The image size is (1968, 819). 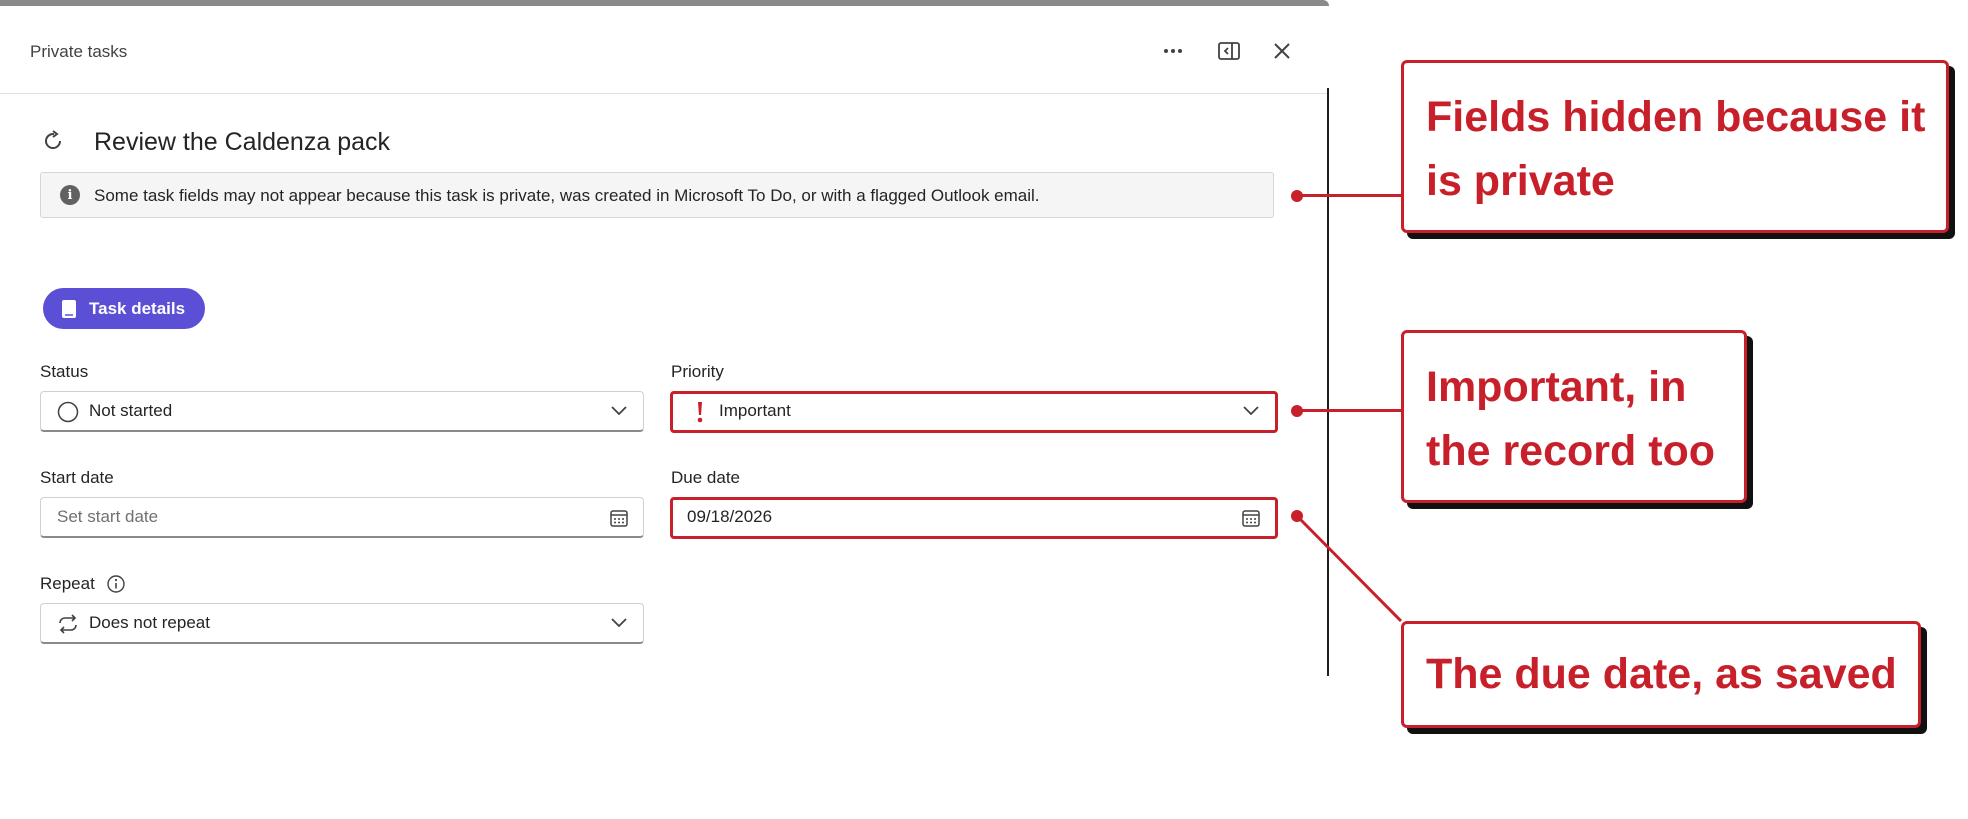 I want to click on notebook-icon, so click(x=69, y=308).